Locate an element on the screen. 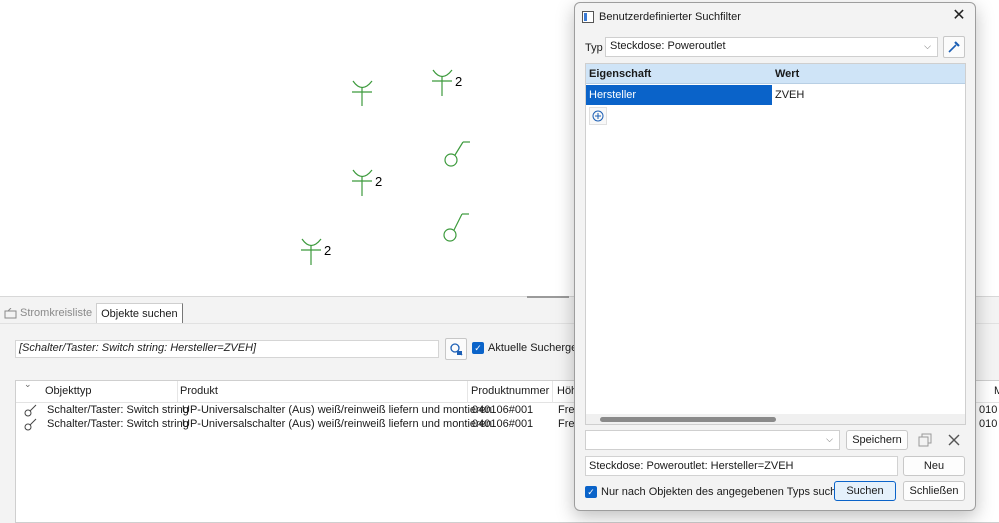 Image resolution: width=999 pixels, height=523 pixels. saved-filters-select: ⌵ is located at coordinates (712, 440).